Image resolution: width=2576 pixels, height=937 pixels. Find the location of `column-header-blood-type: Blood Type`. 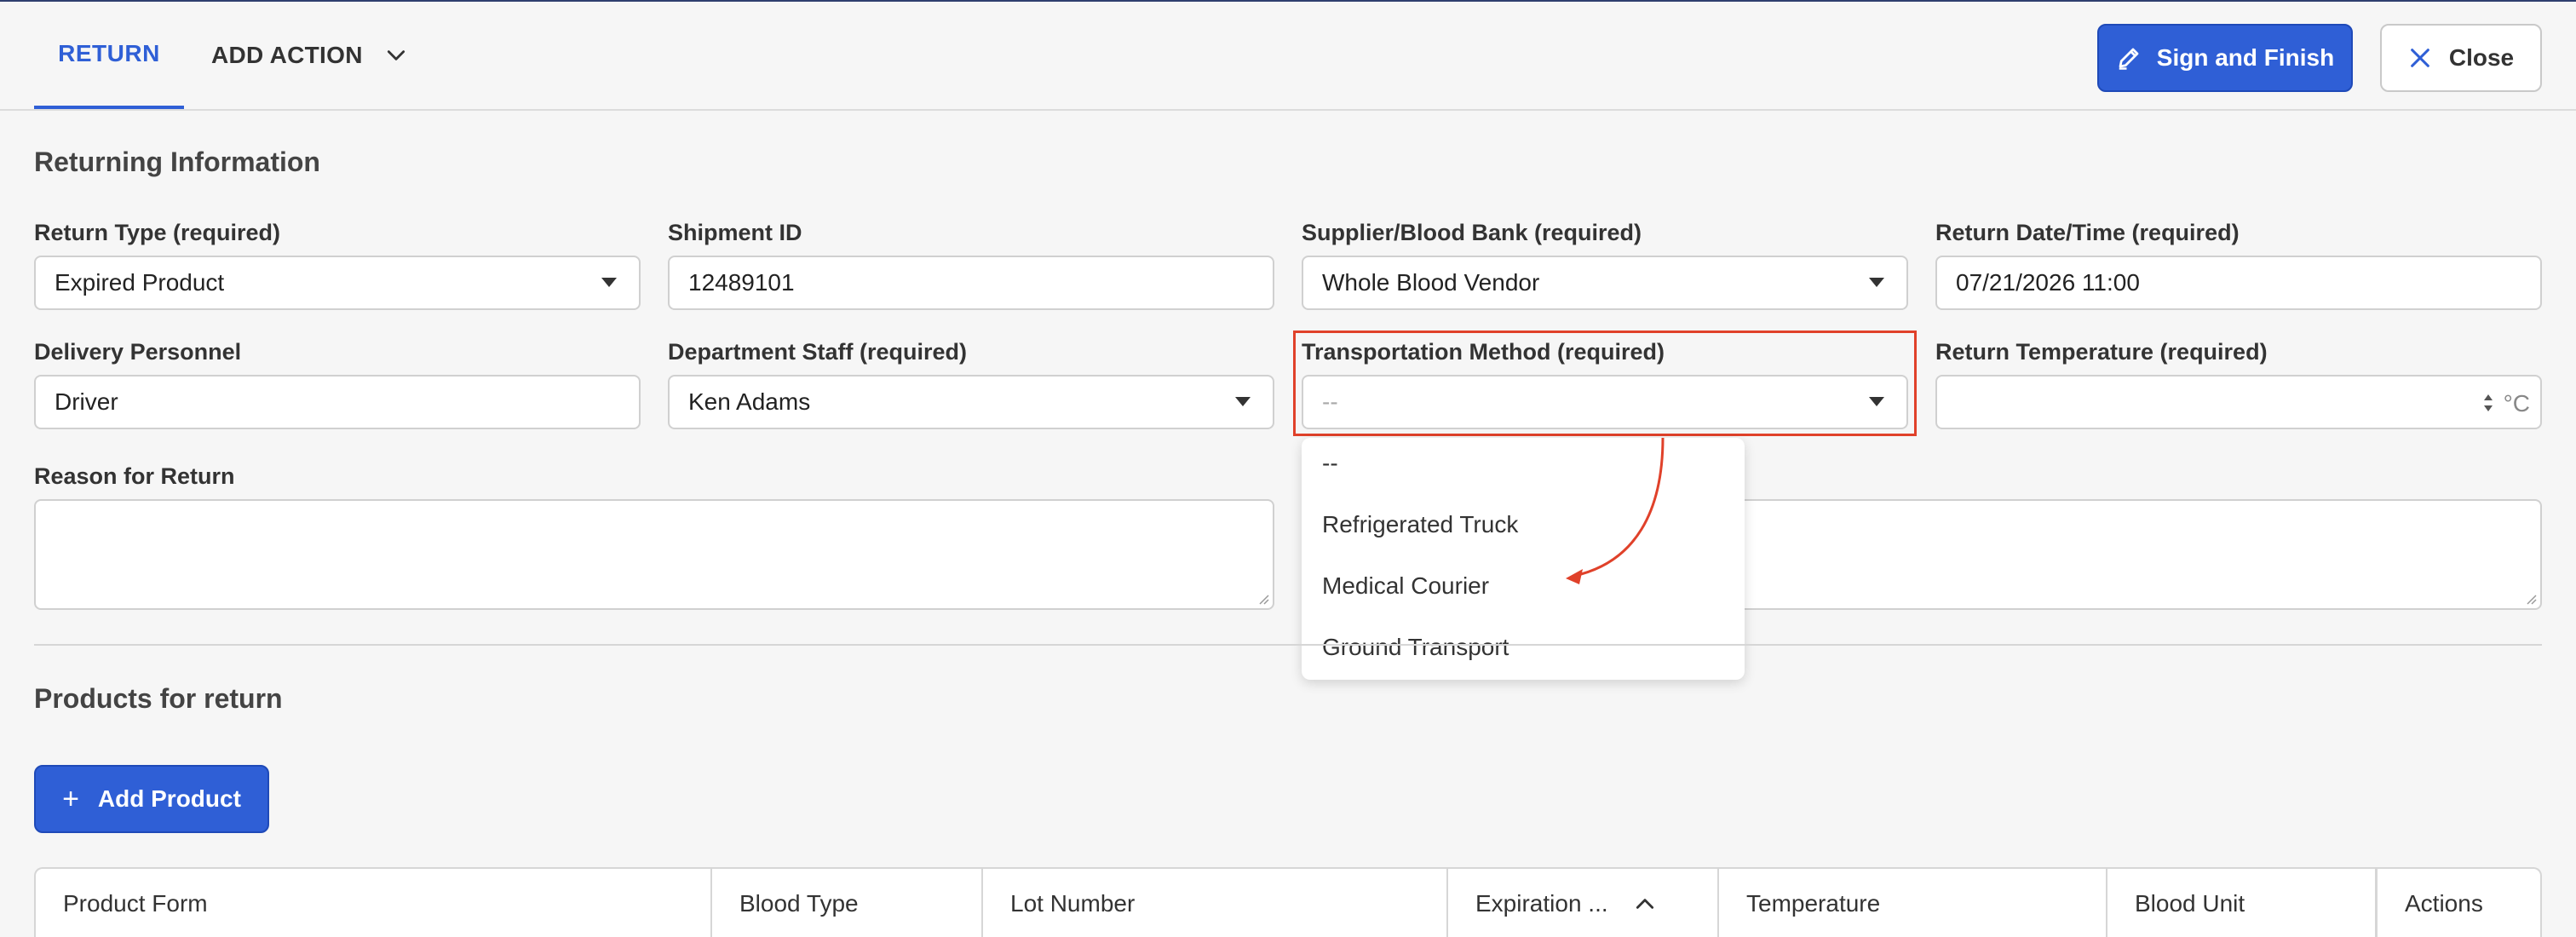

column-header-blood-type: Blood Type is located at coordinates (845, 903).